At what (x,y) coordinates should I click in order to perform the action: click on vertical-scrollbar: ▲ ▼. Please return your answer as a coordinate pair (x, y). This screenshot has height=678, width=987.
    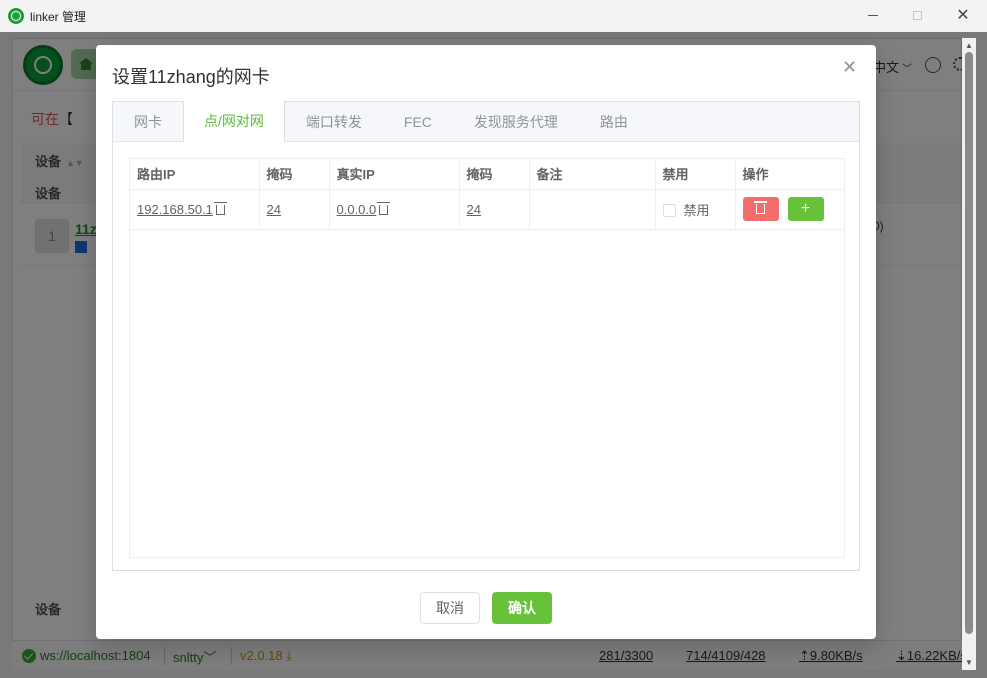
    Looking at the image, I should click on (969, 354).